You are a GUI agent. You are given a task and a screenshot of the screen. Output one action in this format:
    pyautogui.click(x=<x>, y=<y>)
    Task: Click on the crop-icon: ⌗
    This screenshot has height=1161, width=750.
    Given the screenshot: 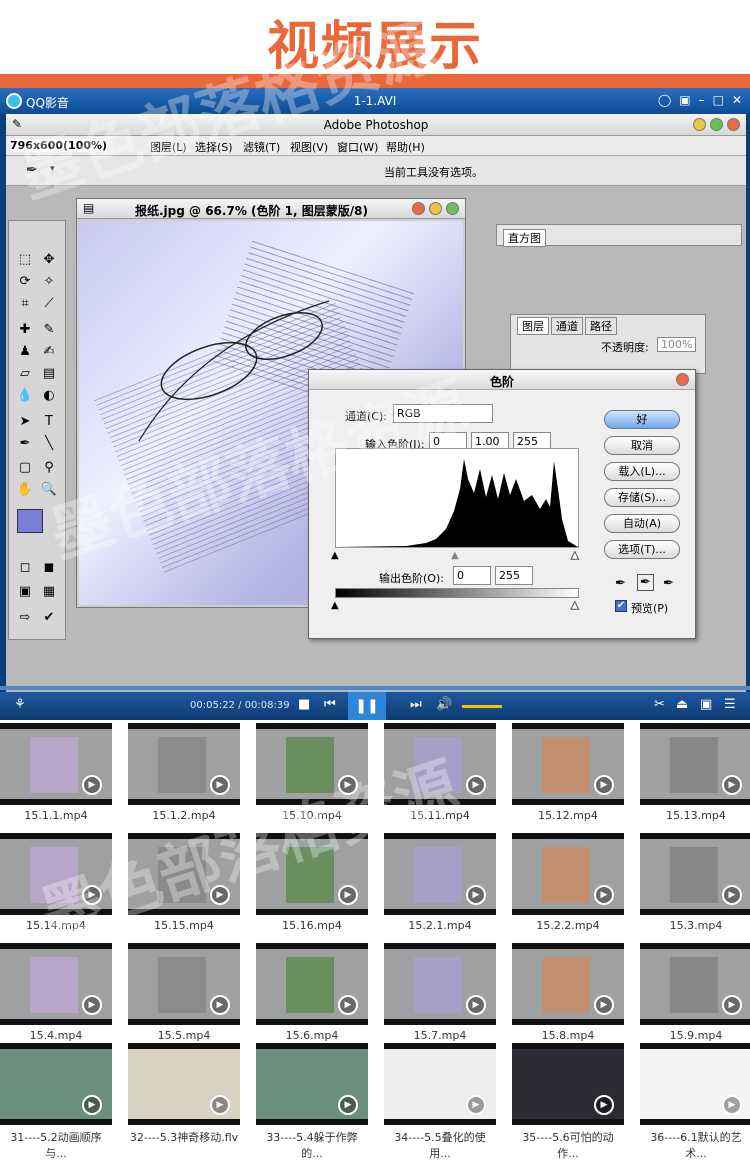 What is the action you would take?
    pyautogui.click(x=25, y=304)
    